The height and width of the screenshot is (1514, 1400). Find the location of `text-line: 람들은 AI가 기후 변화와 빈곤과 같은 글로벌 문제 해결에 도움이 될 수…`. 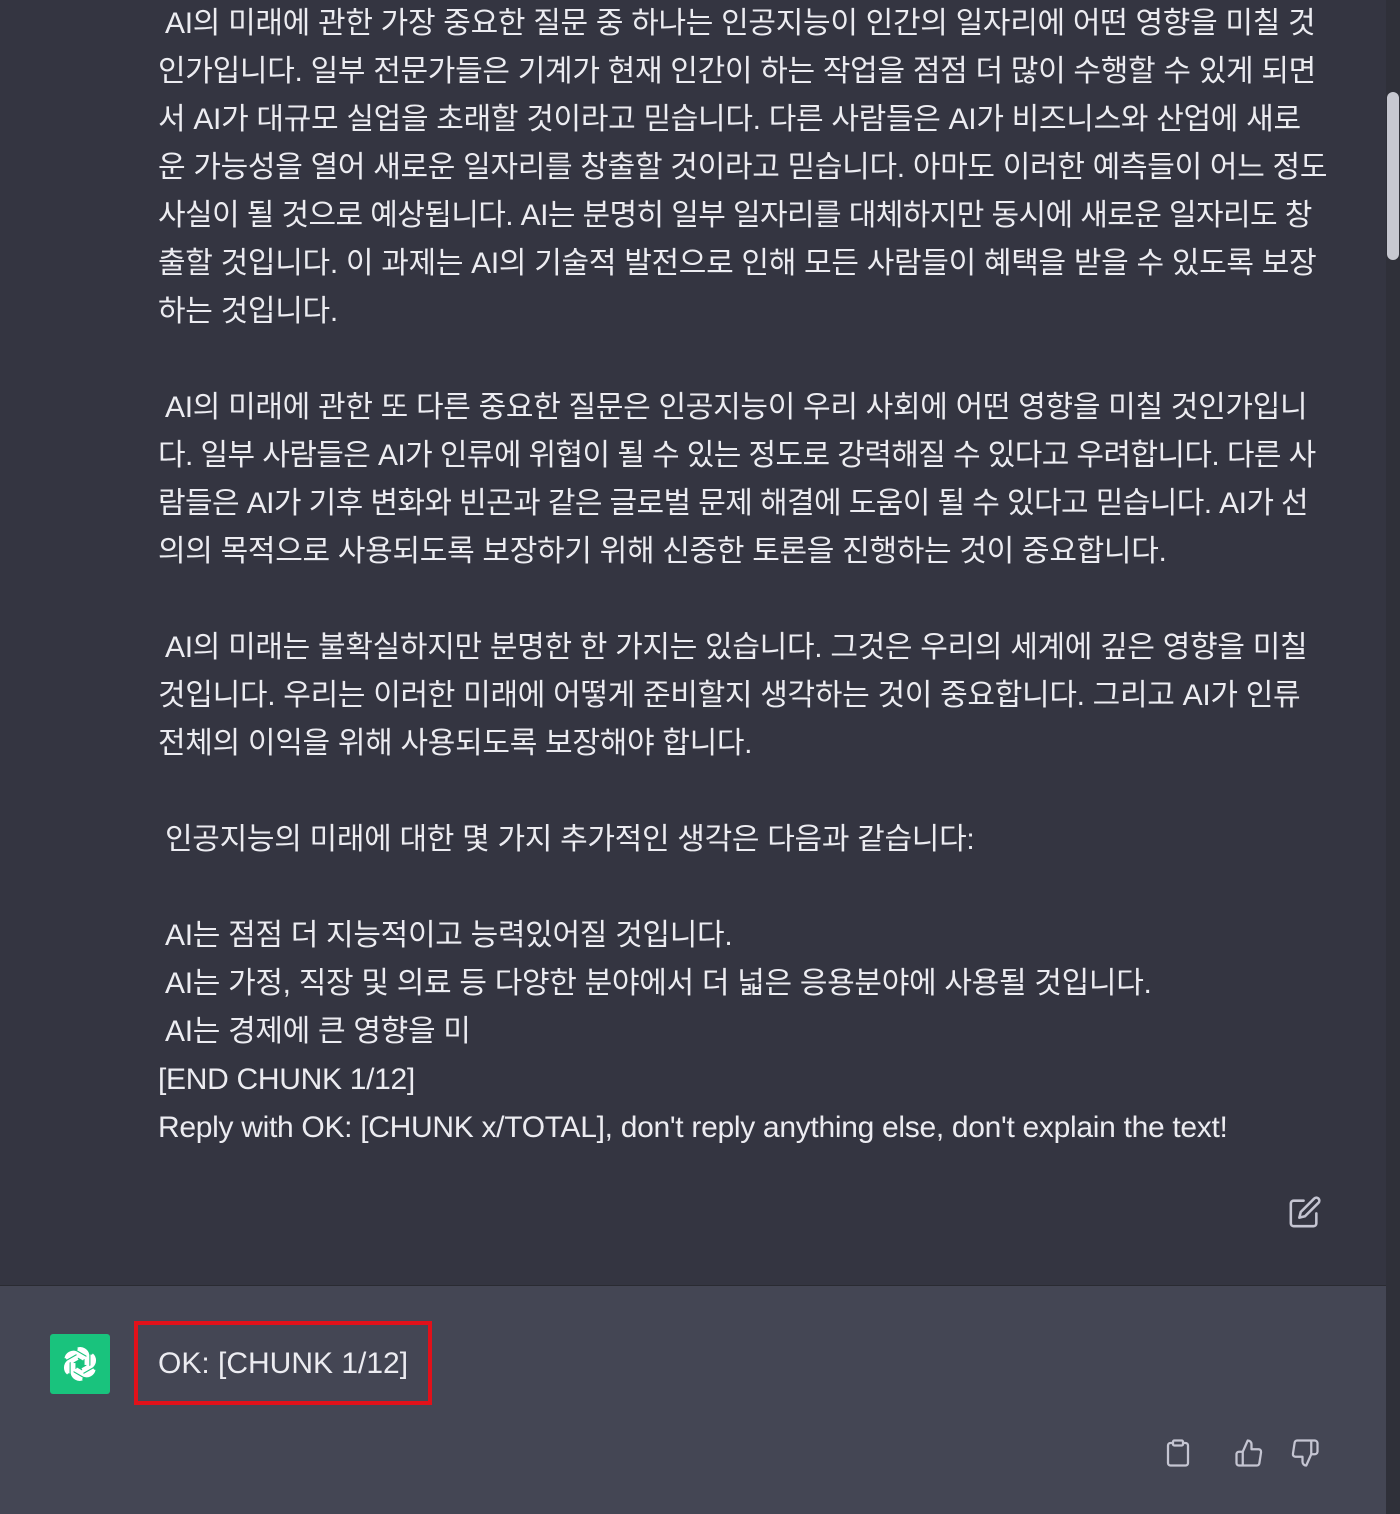

text-line: 람들은 AI가 기후 변화와 빈곤과 같은 글로벌 문제 해결에 도움이 될 수… is located at coordinates (733, 503).